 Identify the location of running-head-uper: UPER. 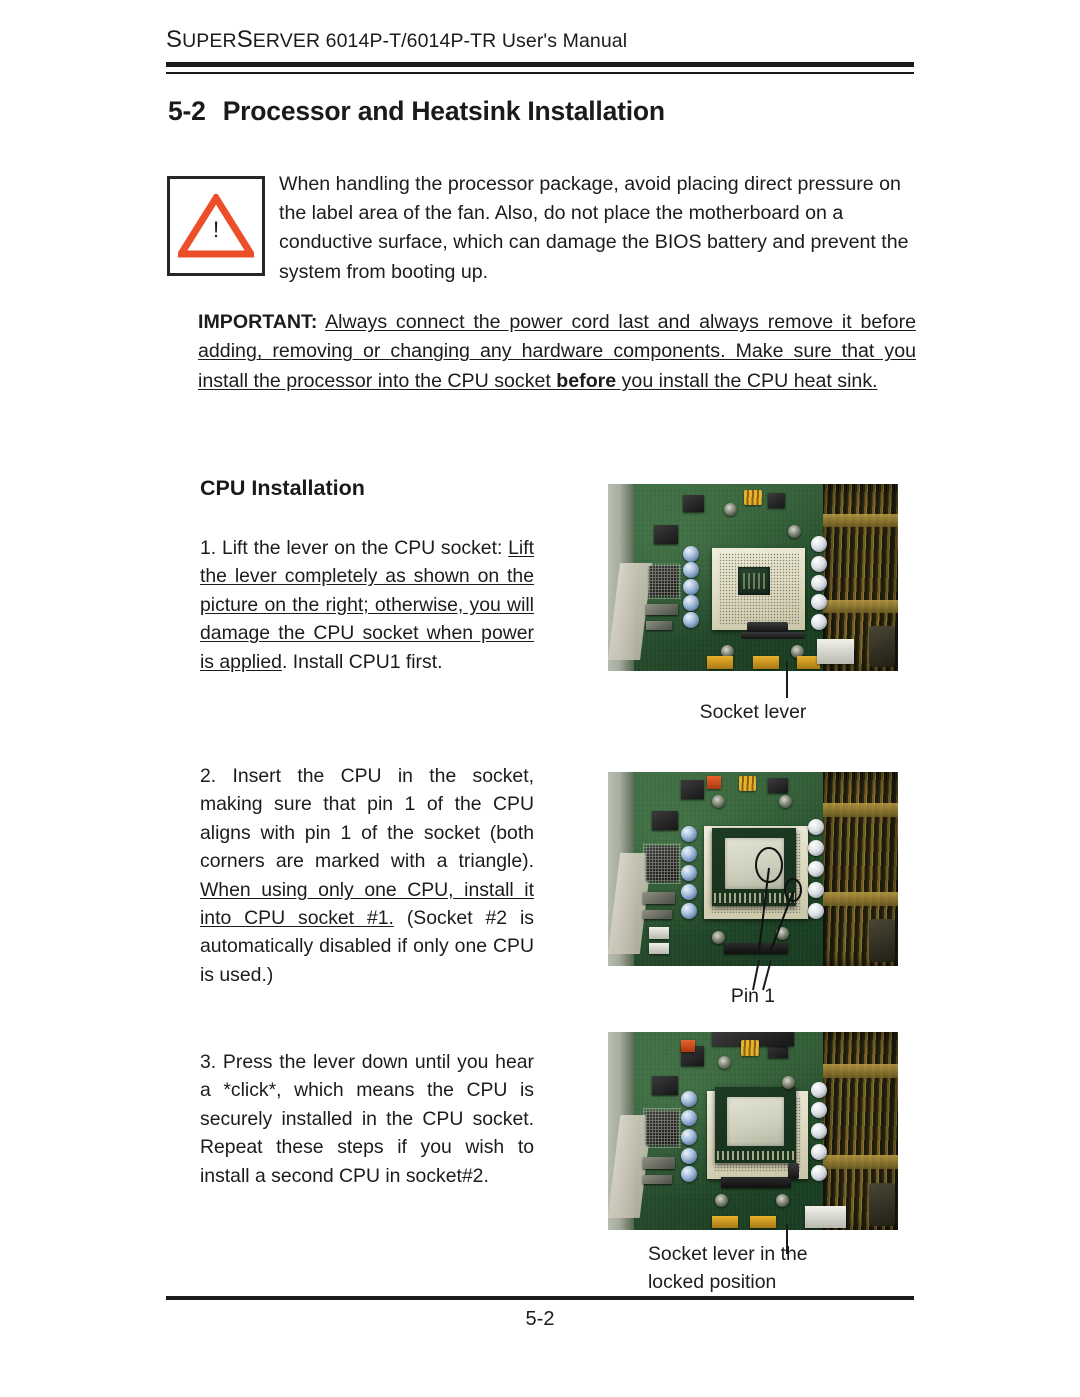
(209, 41).